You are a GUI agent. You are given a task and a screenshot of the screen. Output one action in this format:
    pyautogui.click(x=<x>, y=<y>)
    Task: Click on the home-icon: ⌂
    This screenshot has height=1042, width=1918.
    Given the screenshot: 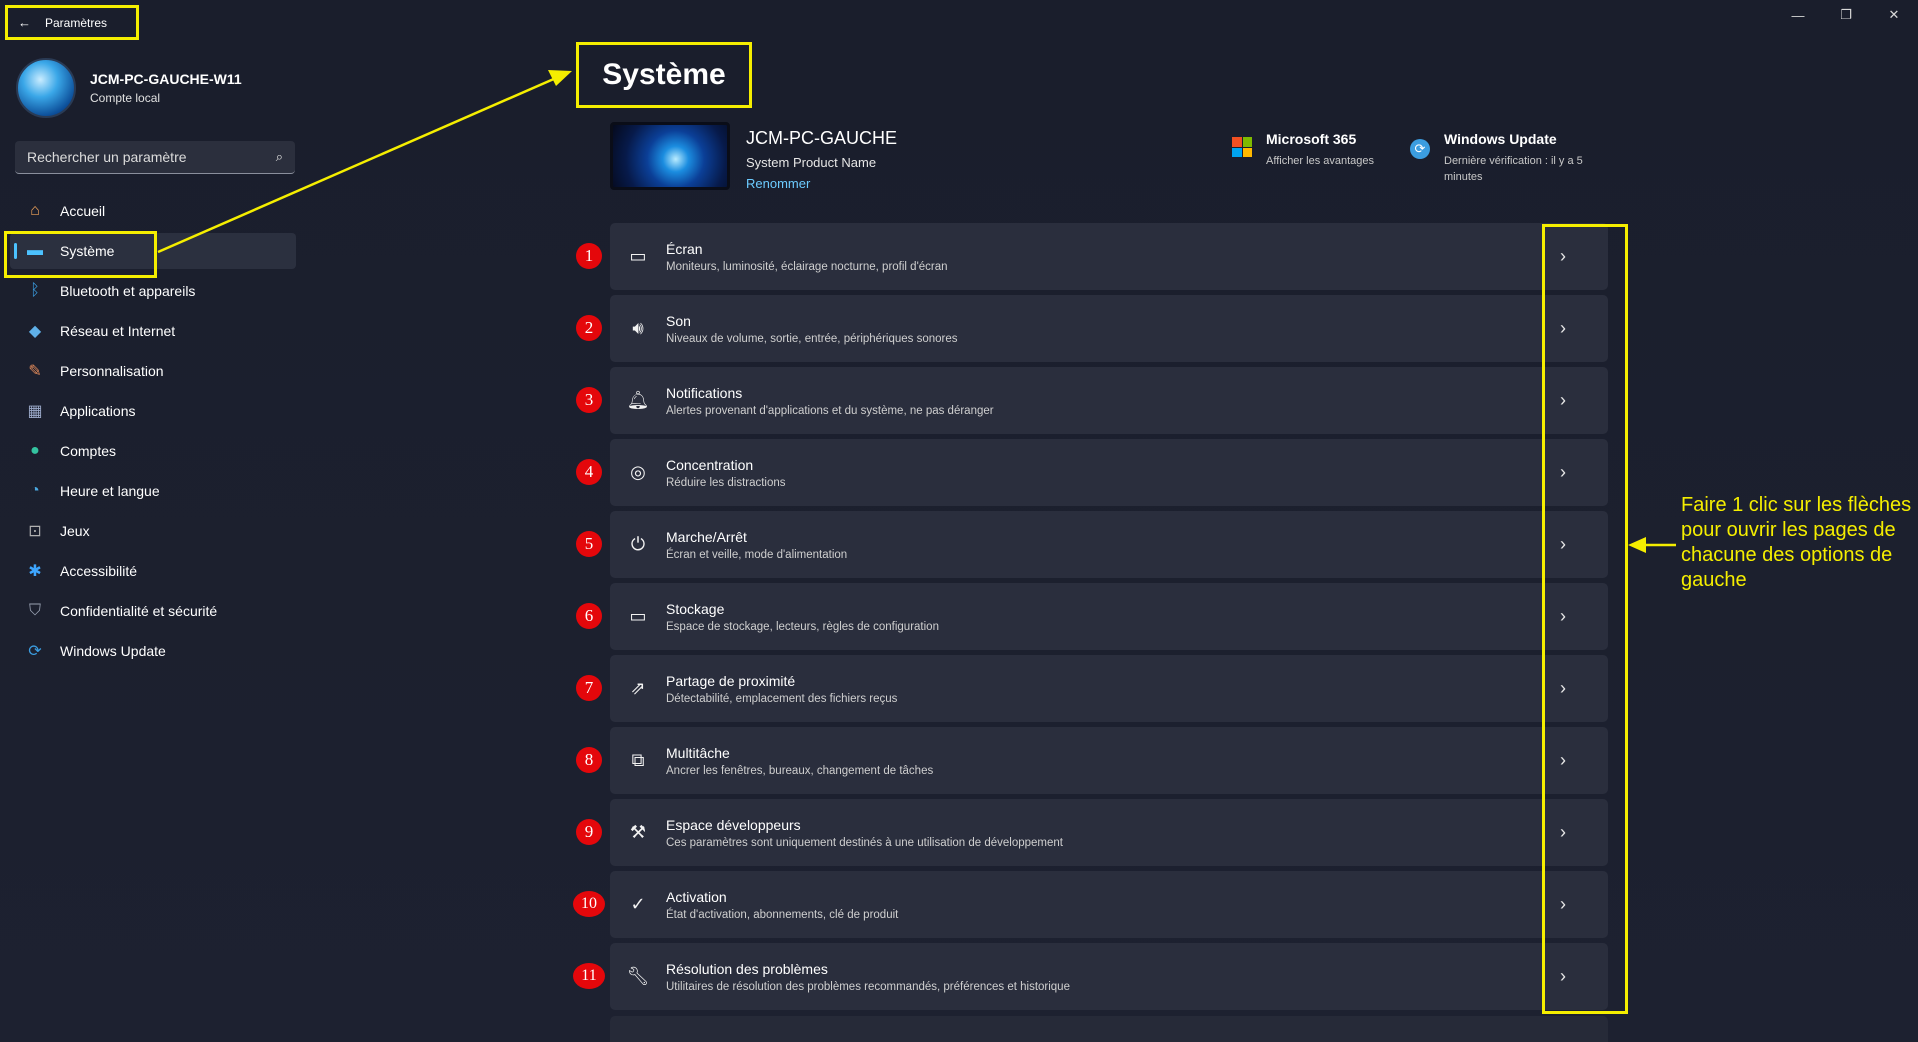 What is the action you would take?
    pyautogui.click(x=35, y=210)
    